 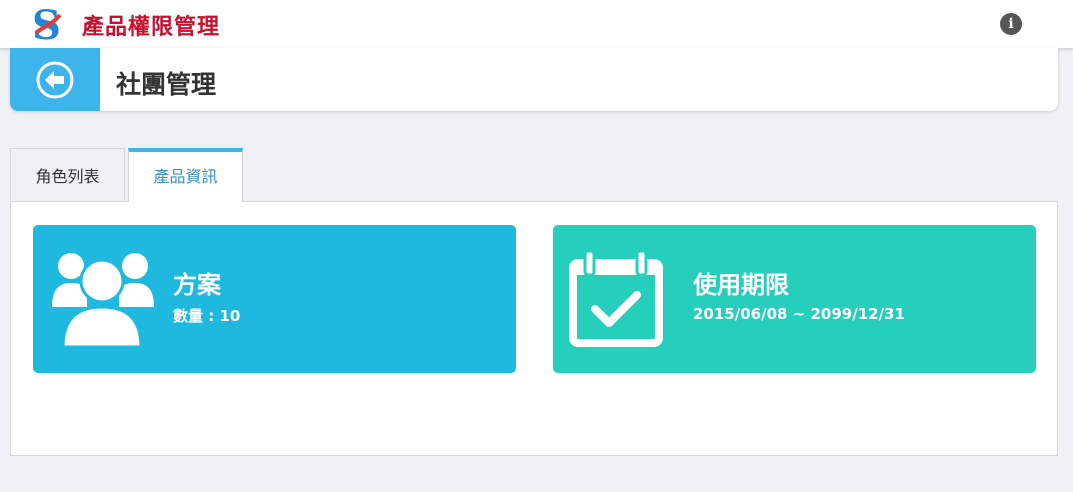 I want to click on app-logo: S, so click(x=47, y=25).